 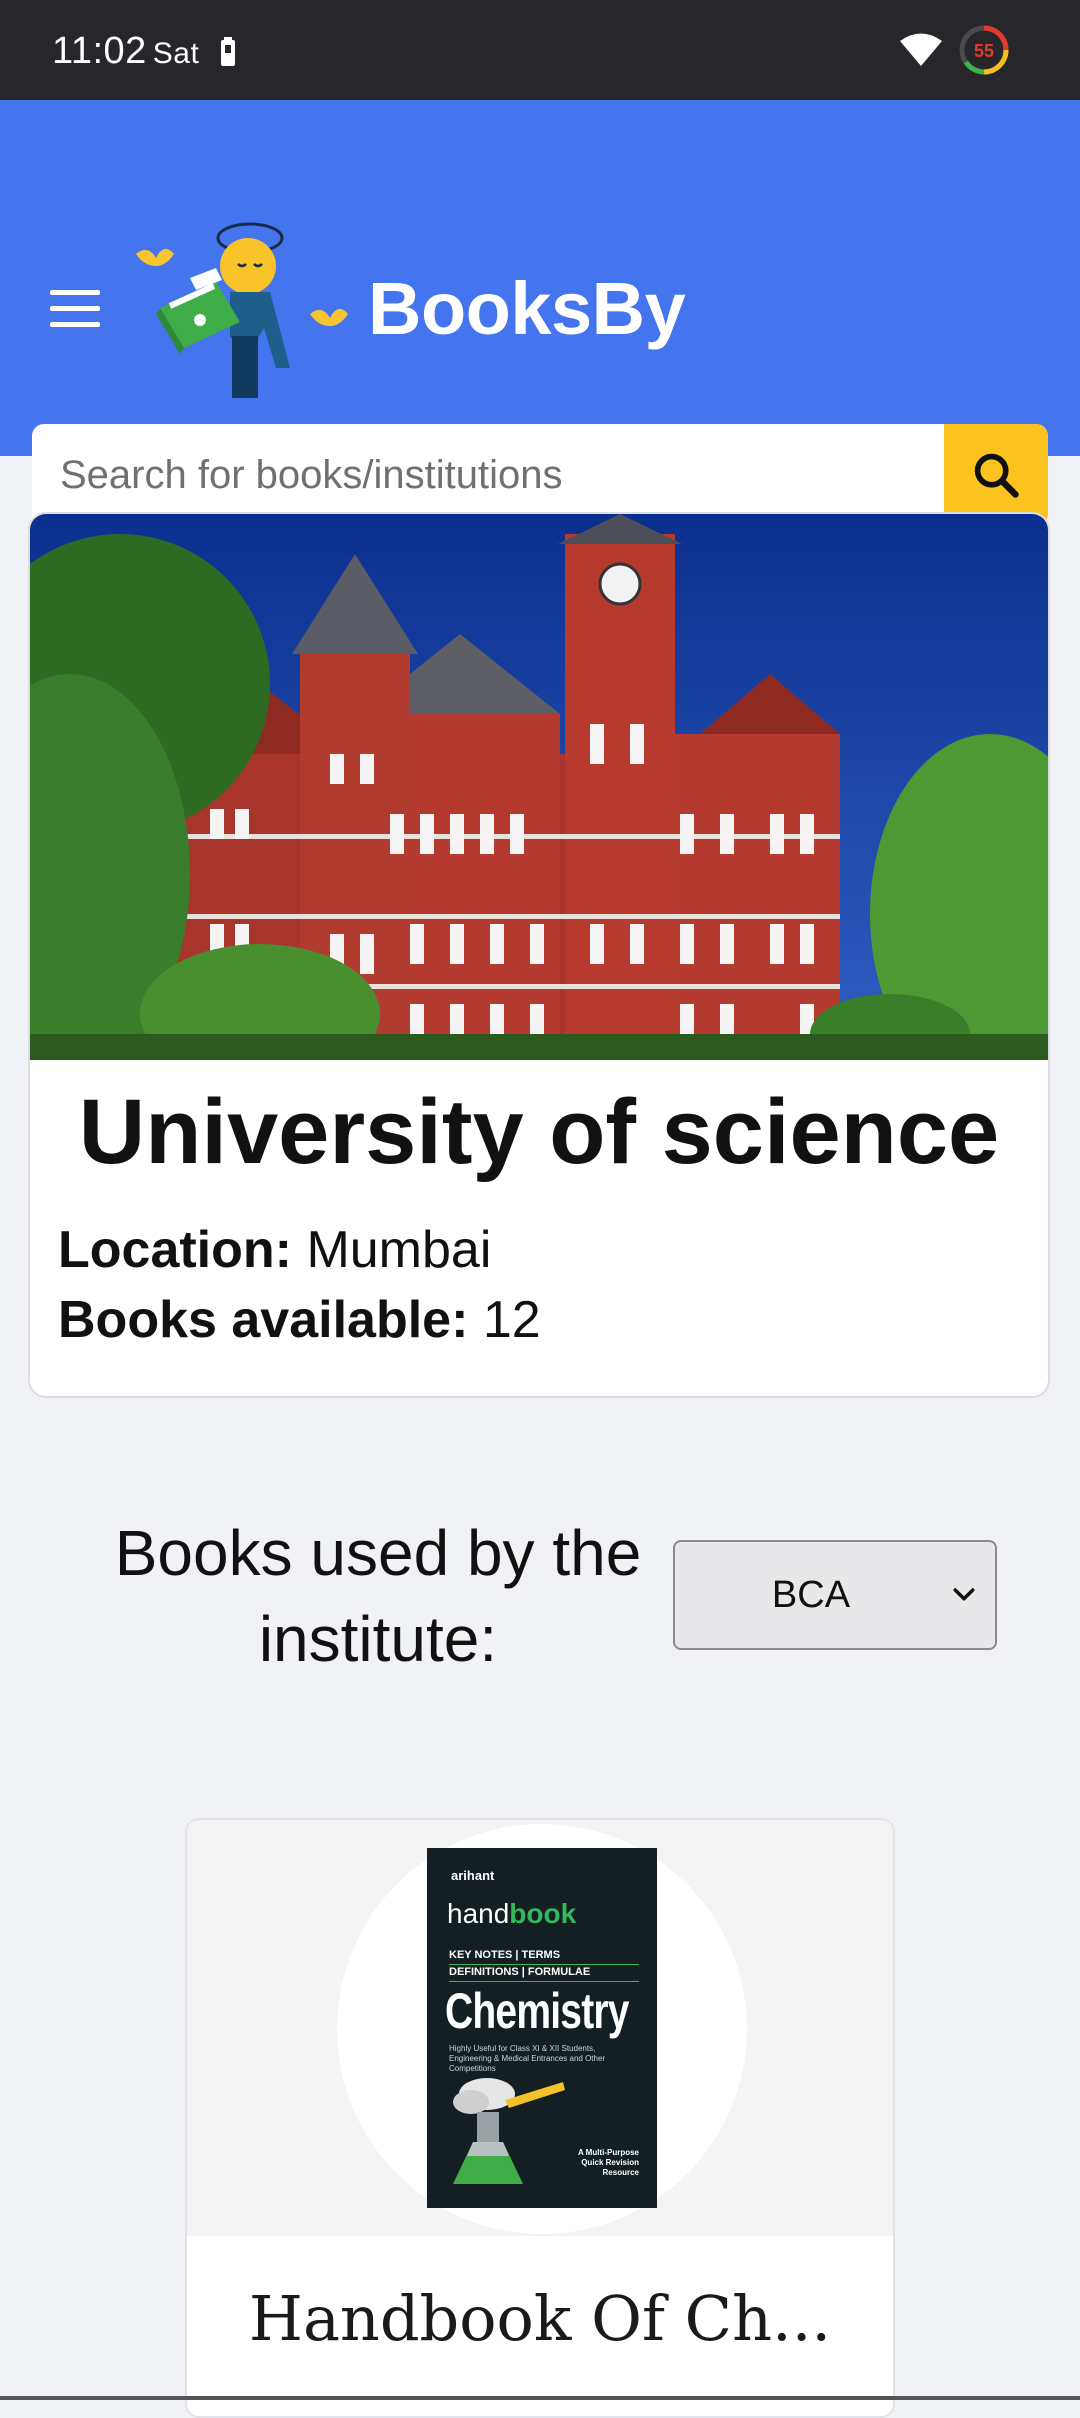 I want to click on battery-percent-text: 55, so click(x=984, y=51).